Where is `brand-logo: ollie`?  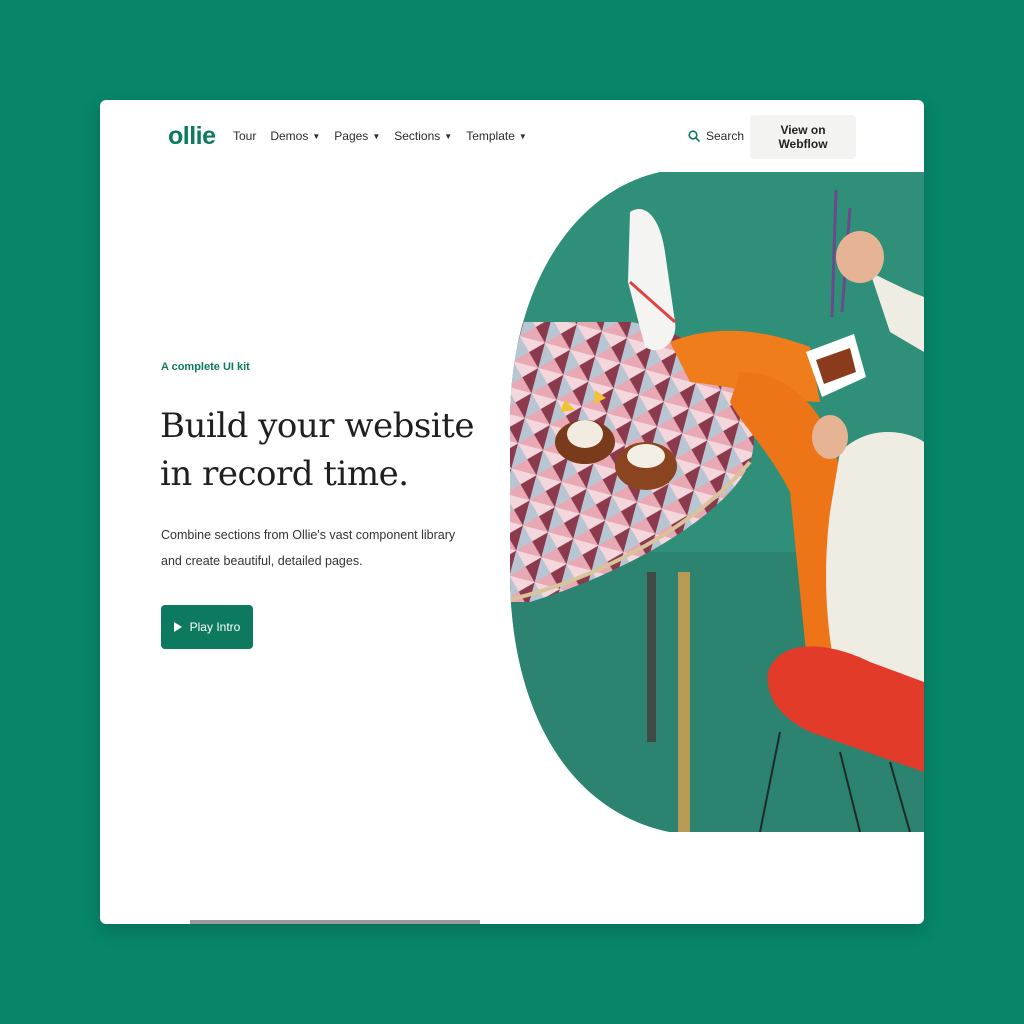
brand-logo: ollie is located at coordinates (192, 136).